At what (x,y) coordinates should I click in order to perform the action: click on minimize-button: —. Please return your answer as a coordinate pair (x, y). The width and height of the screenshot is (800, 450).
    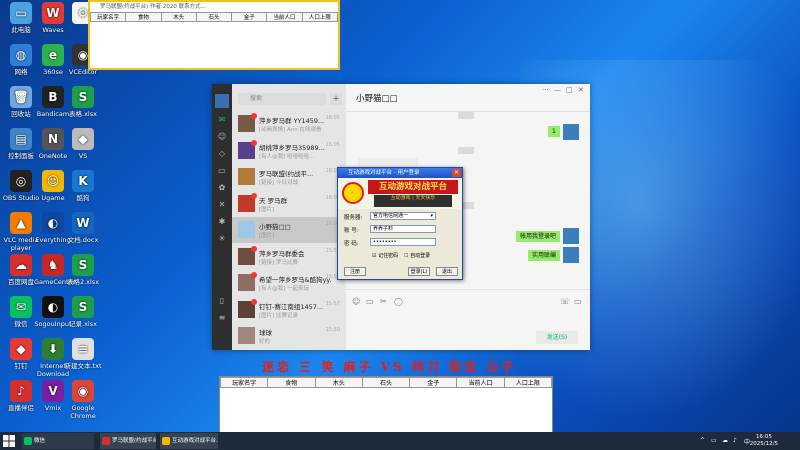
    Looking at the image, I should click on (557, 90).